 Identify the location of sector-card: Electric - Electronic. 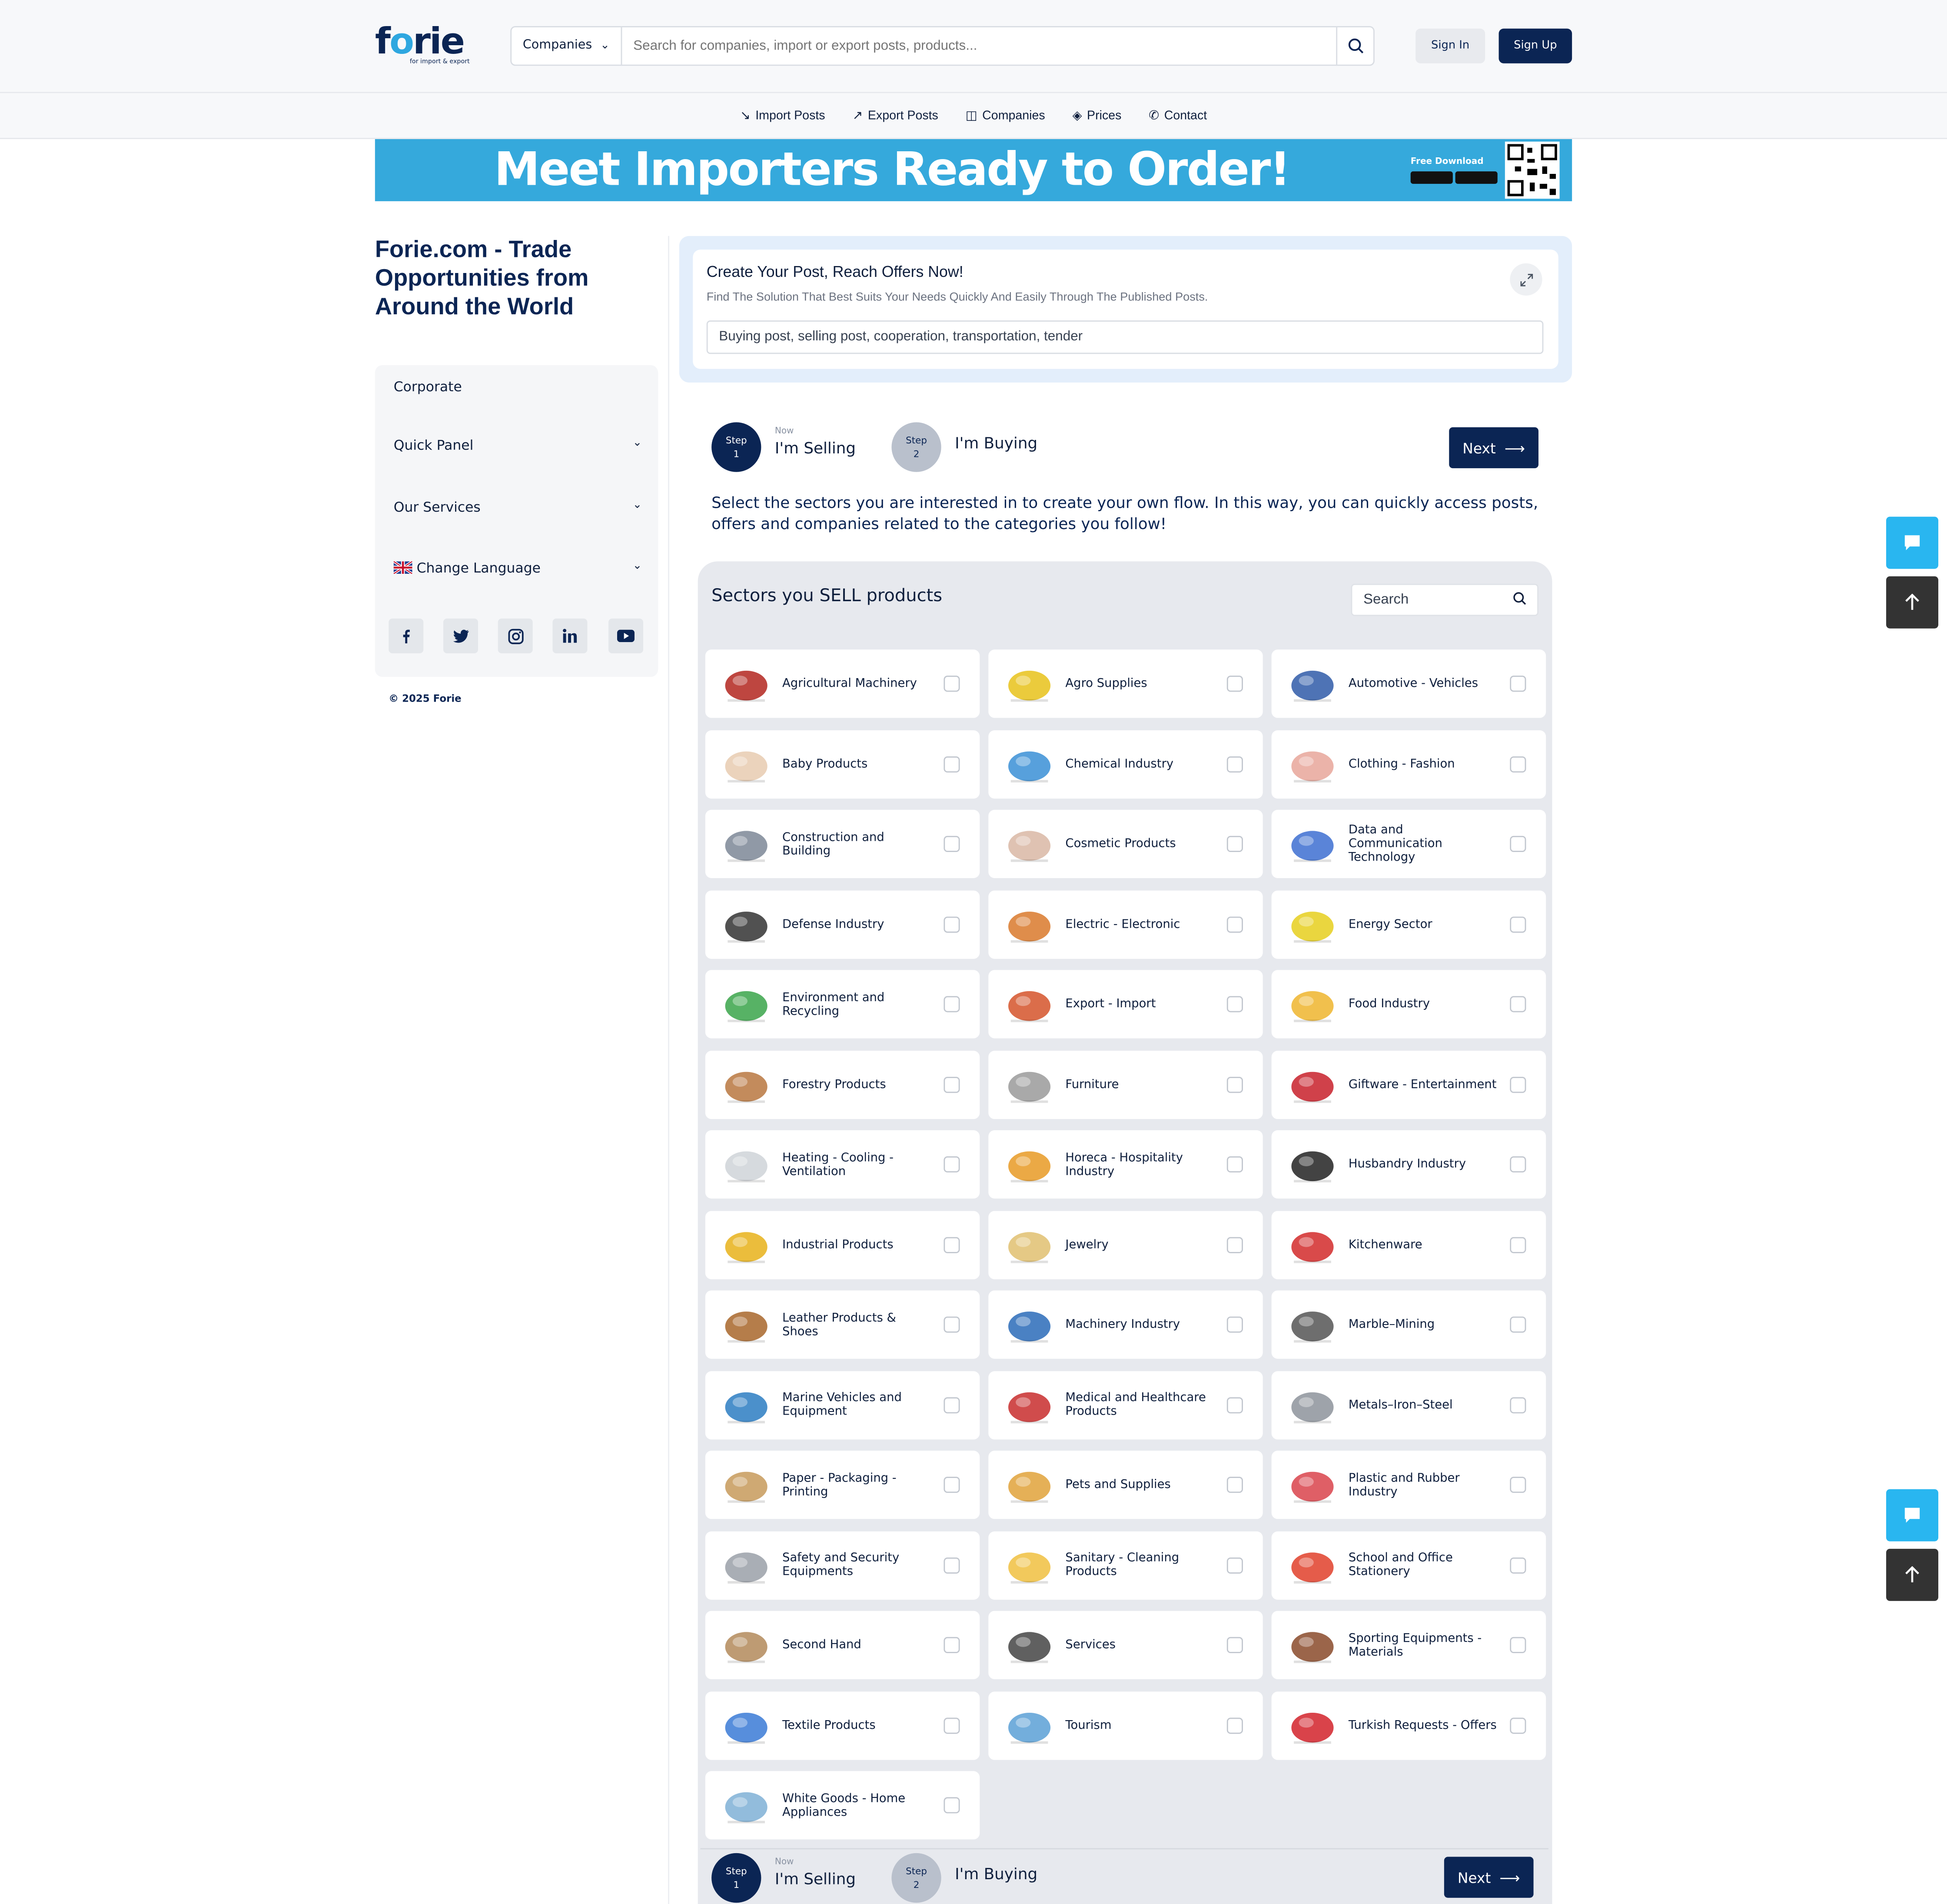
(1125, 924).